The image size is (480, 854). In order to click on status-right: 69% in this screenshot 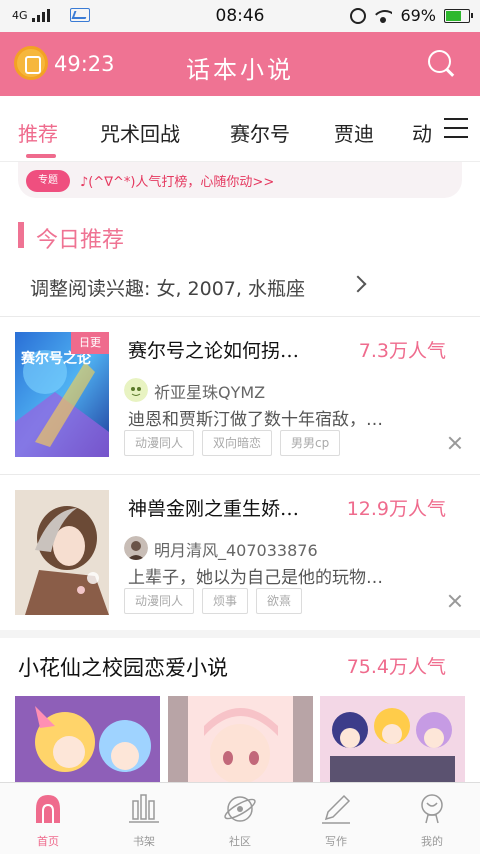, I will do `click(411, 15)`.